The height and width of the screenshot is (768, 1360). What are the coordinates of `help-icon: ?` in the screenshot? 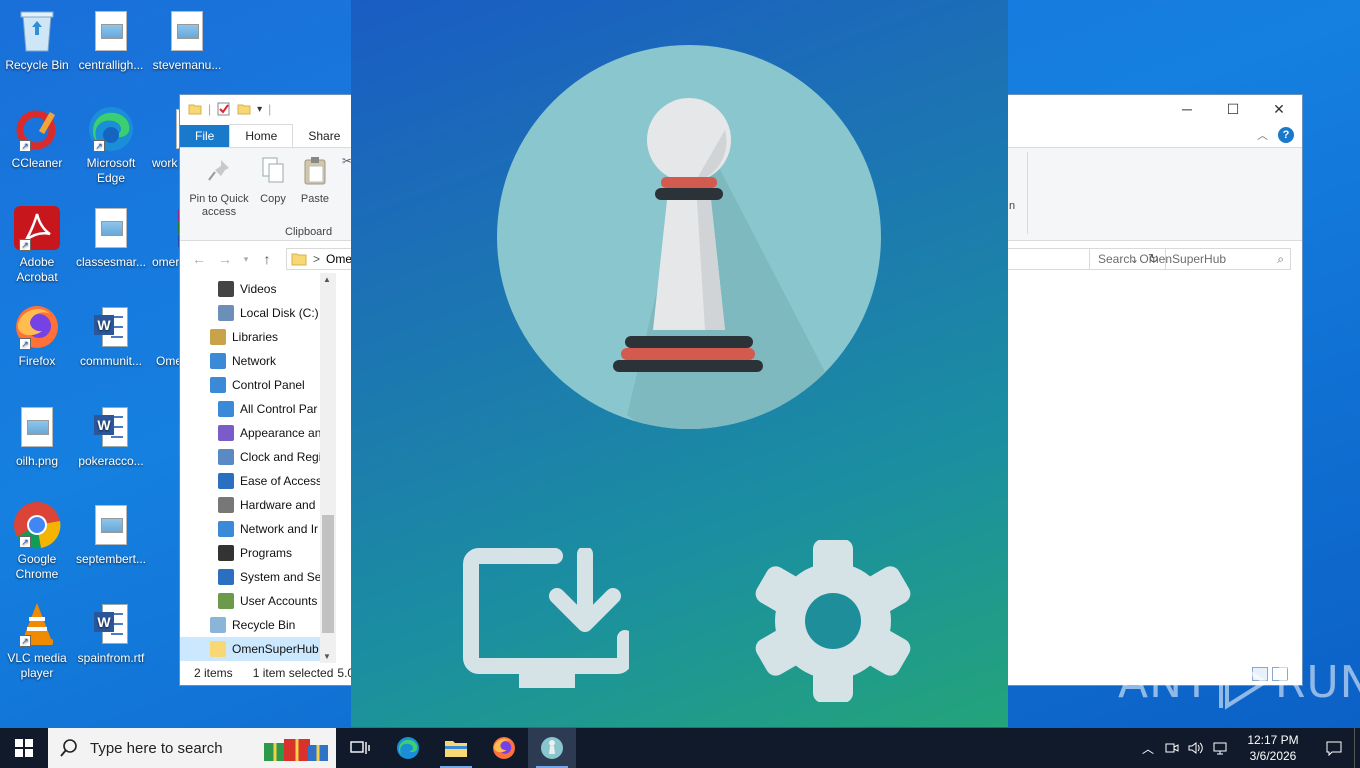 It's located at (1286, 135).